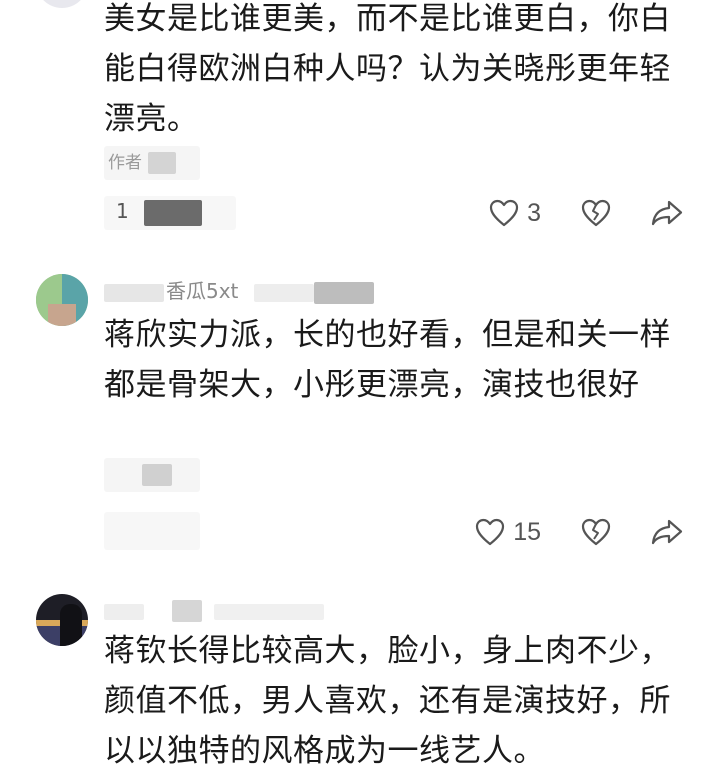 The image size is (719, 776). Describe the element at coordinates (508, 532) in the screenshot. I see `like-button: 15` at that location.